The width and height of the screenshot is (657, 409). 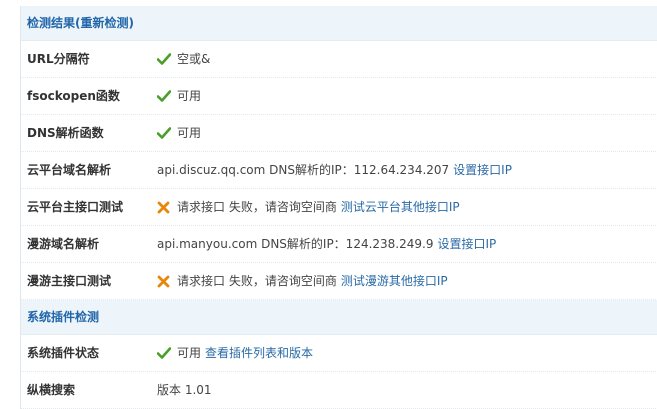 I want to click on row-url-separator: URL分隔符 空或&, so click(x=339, y=59).